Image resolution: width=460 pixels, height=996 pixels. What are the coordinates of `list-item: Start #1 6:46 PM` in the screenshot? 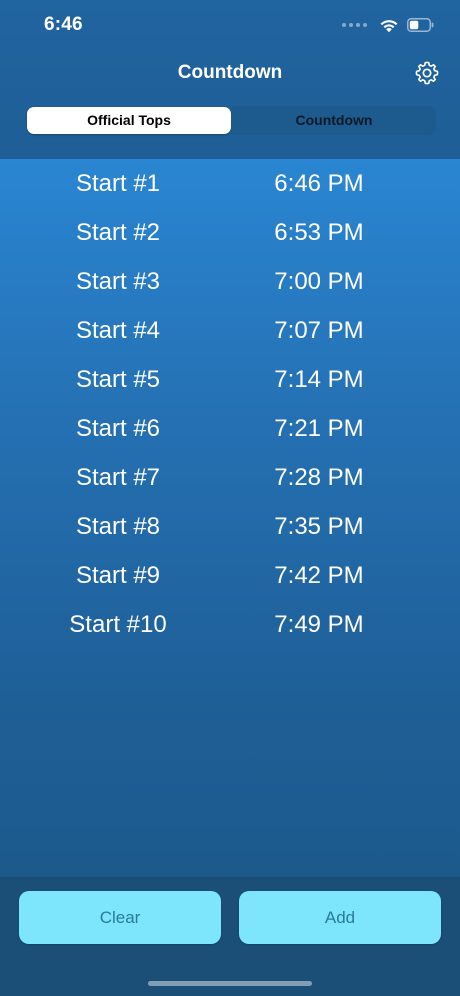 It's located at (230, 184).